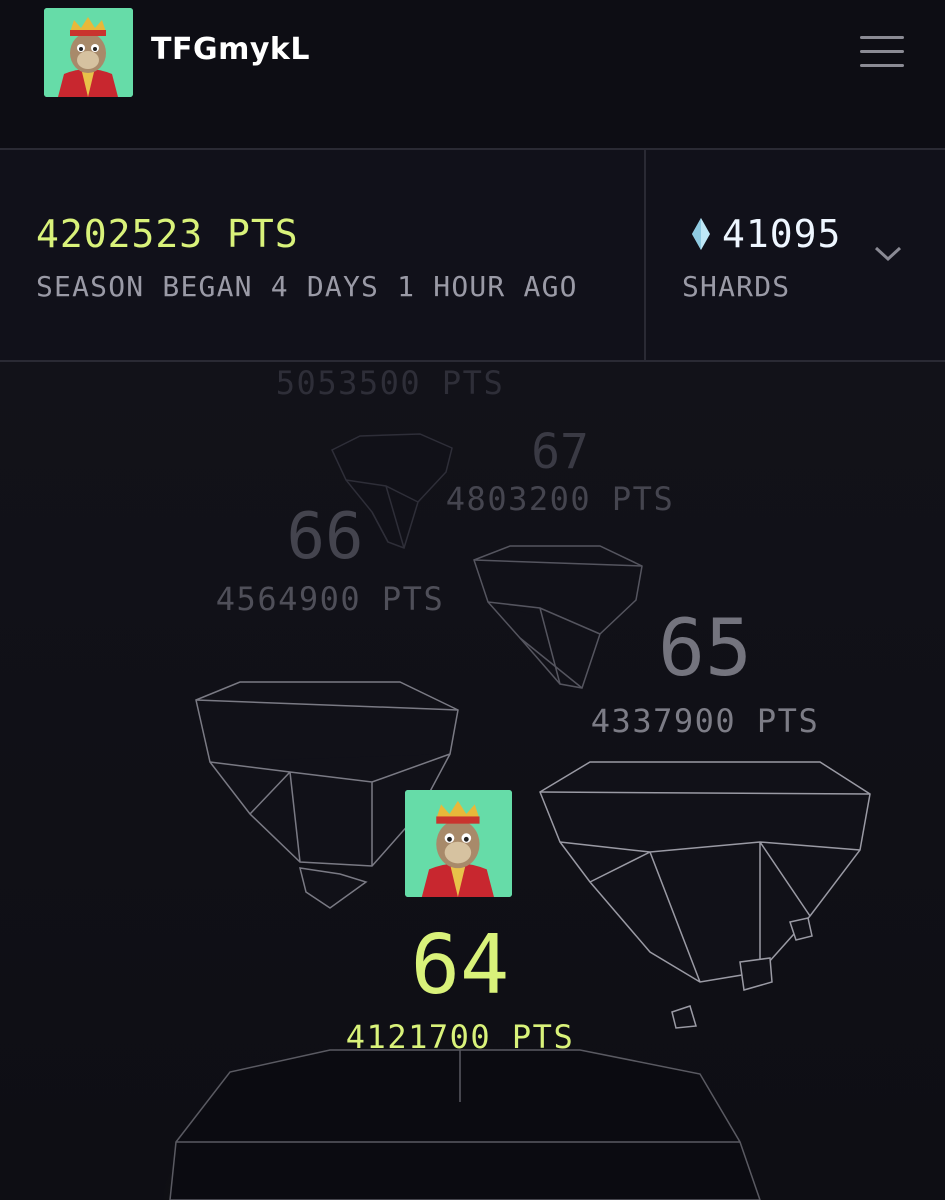  Describe the element at coordinates (307, 286) in the screenshot. I see `season-status: SEASON BEGAN 4 DAYS 1 HOUR AGO` at that location.